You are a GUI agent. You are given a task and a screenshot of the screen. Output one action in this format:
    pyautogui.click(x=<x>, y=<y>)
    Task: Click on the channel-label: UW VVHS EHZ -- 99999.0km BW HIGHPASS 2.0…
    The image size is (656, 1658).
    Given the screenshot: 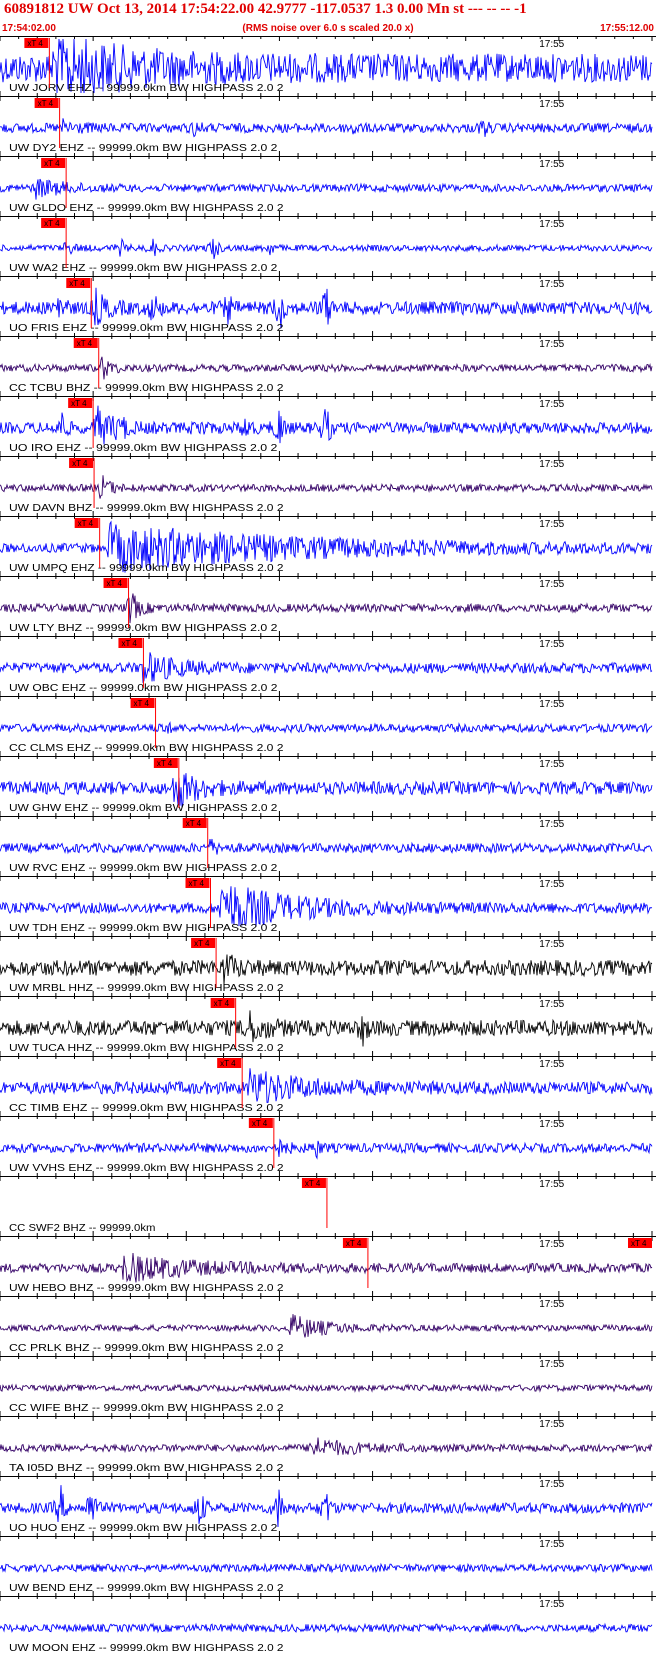 What is the action you would take?
    pyautogui.click(x=146, y=1168)
    